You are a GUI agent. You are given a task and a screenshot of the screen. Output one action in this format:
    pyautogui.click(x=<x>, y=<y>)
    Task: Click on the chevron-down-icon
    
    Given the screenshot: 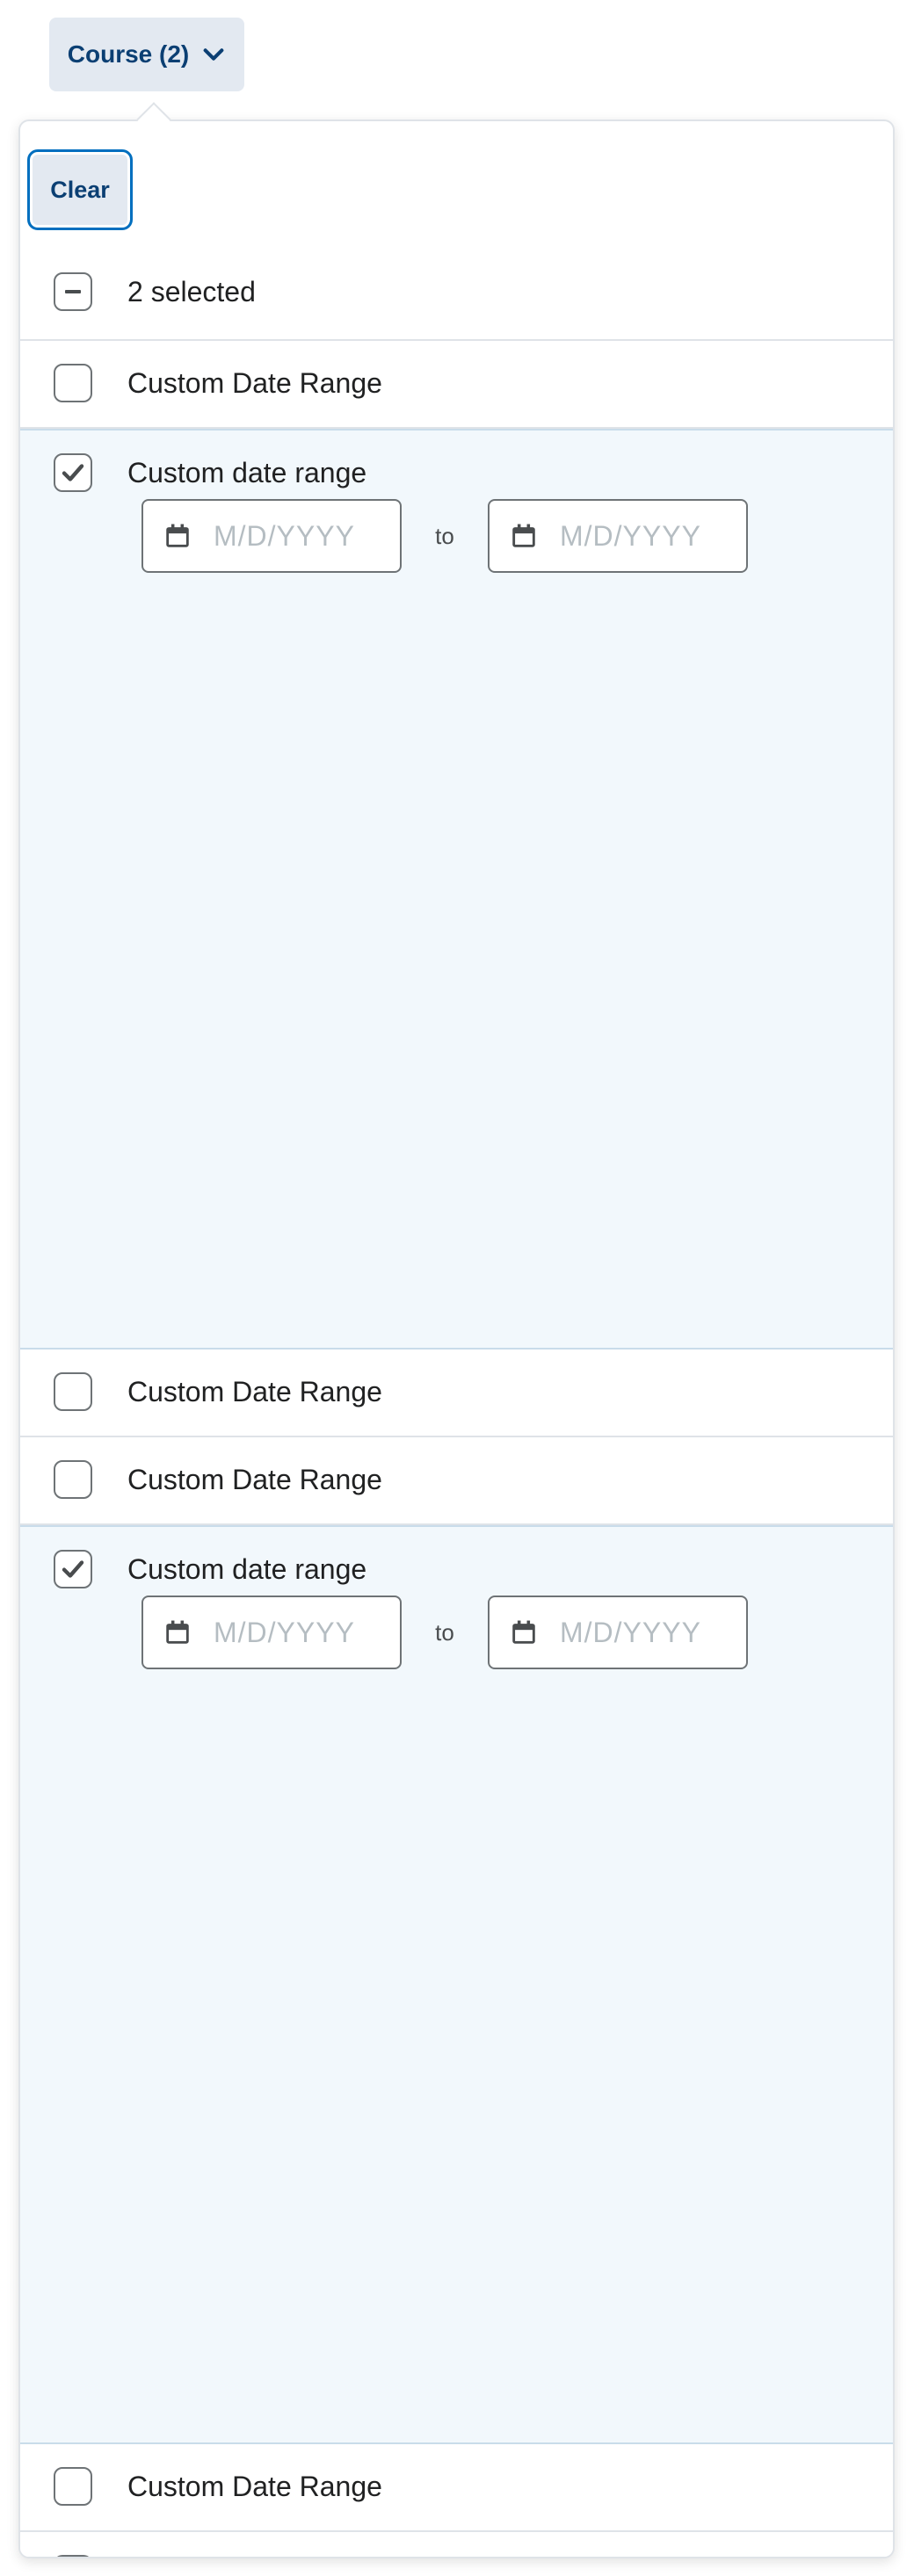 What is the action you would take?
    pyautogui.click(x=213, y=54)
    